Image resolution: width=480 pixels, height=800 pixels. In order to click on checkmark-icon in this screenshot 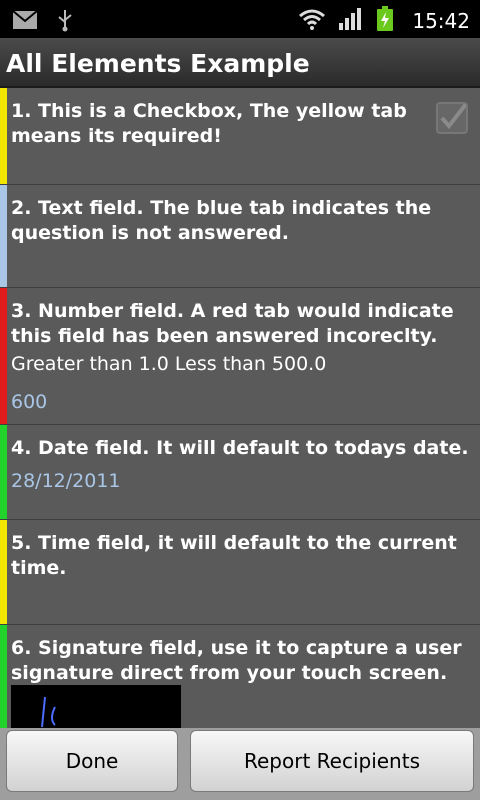, I will do `click(454, 116)`.